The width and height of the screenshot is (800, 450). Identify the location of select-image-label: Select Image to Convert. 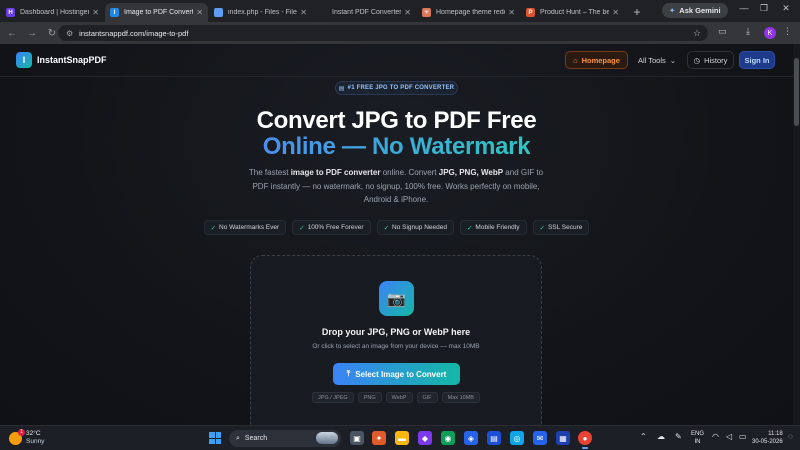
(401, 374).